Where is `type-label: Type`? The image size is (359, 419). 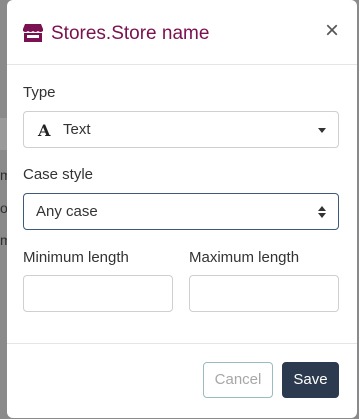 type-label: Type is located at coordinates (39, 92).